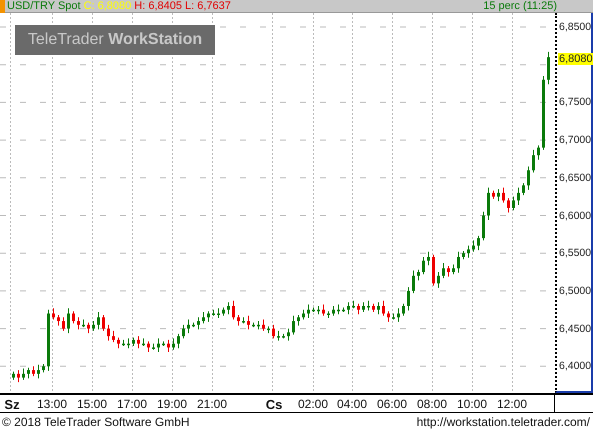 The image size is (593, 431). What do you see at coordinates (52, 404) in the screenshot?
I see `time-label: 13:00` at bounding box center [52, 404].